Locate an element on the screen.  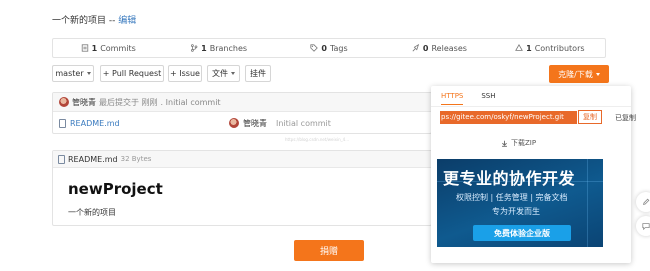
pull-request-button: + Pull Request is located at coordinates (132, 73).